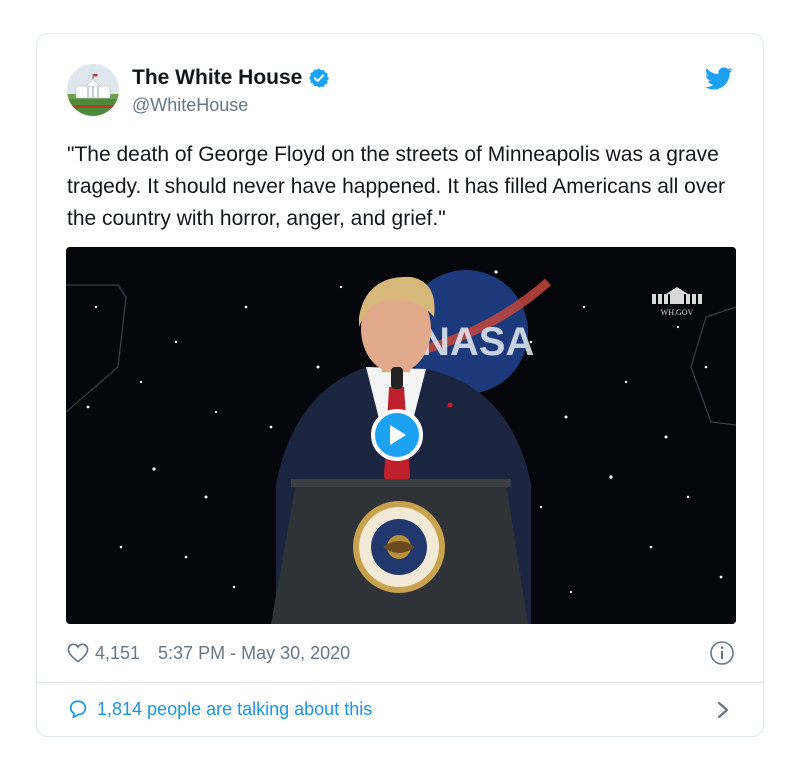 Image resolution: width=800 pixels, height=772 pixels. I want to click on avatar, so click(93, 90).